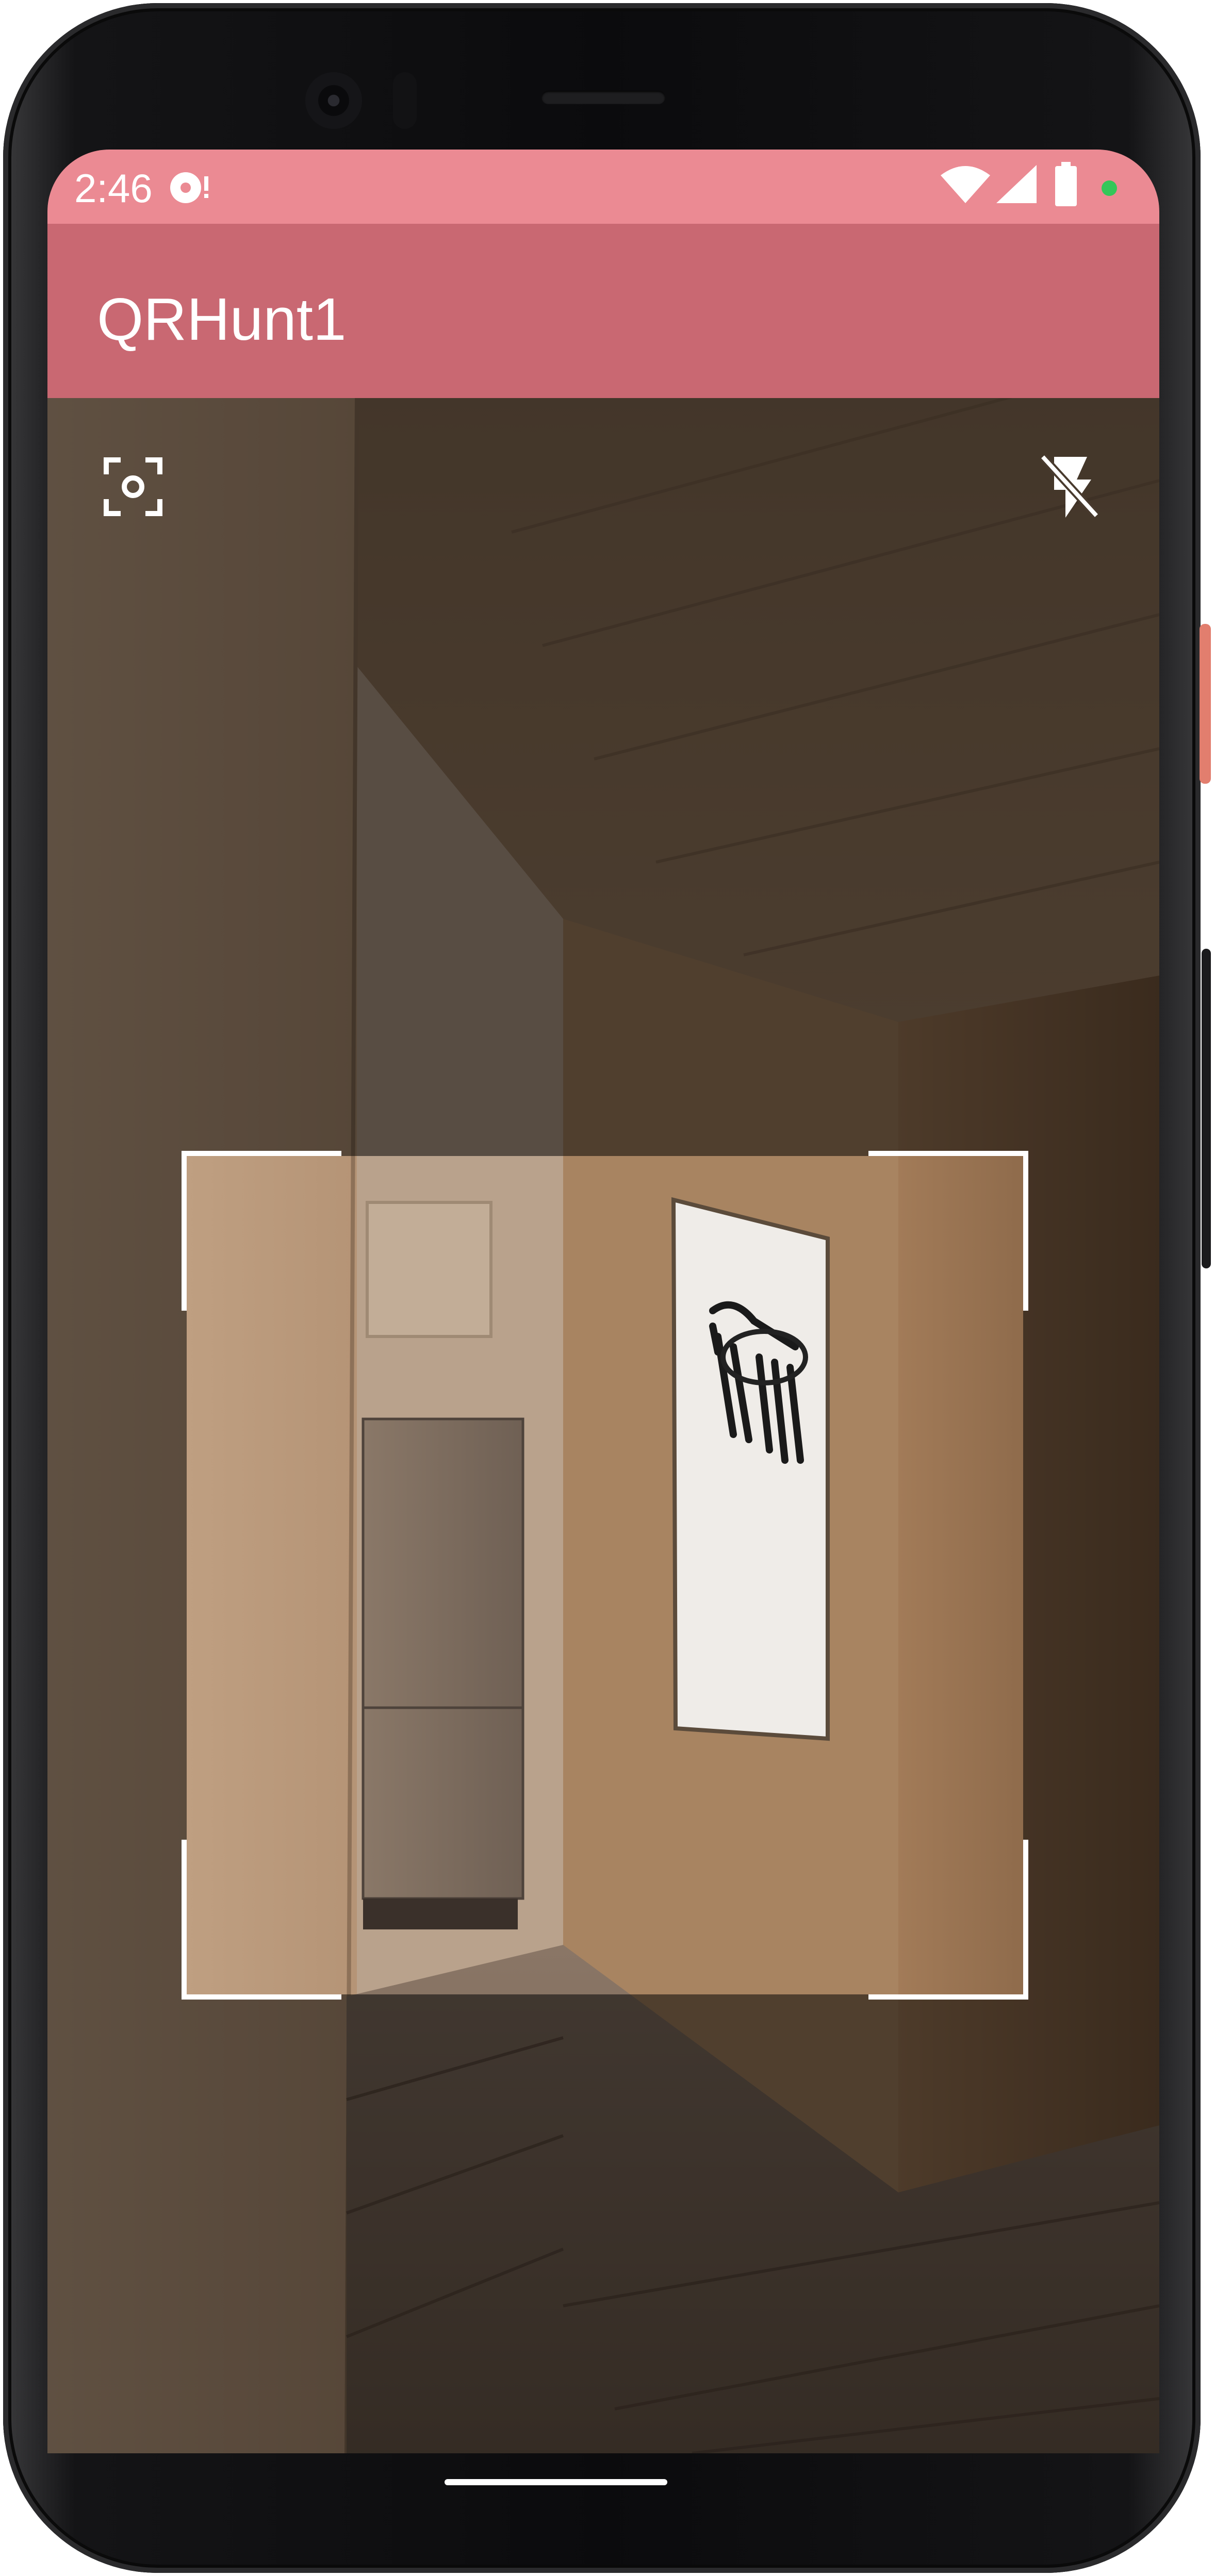 The image size is (1215, 2576). What do you see at coordinates (603, 187) in the screenshot?
I see `status-bar: 2:46` at bounding box center [603, 187].